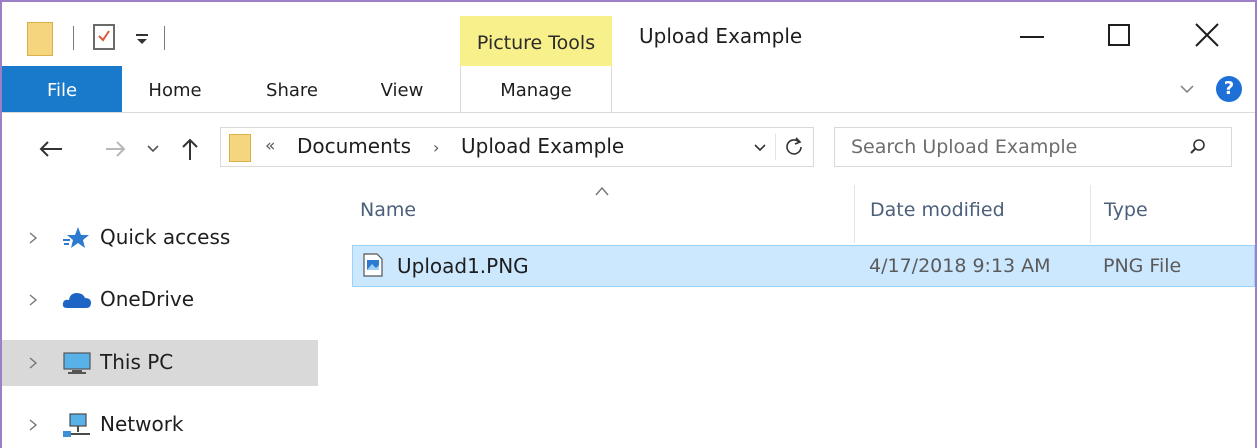 This screenshot has height=448, width=1257. I want to click on sort-ascending-icon, so click(602, 191).